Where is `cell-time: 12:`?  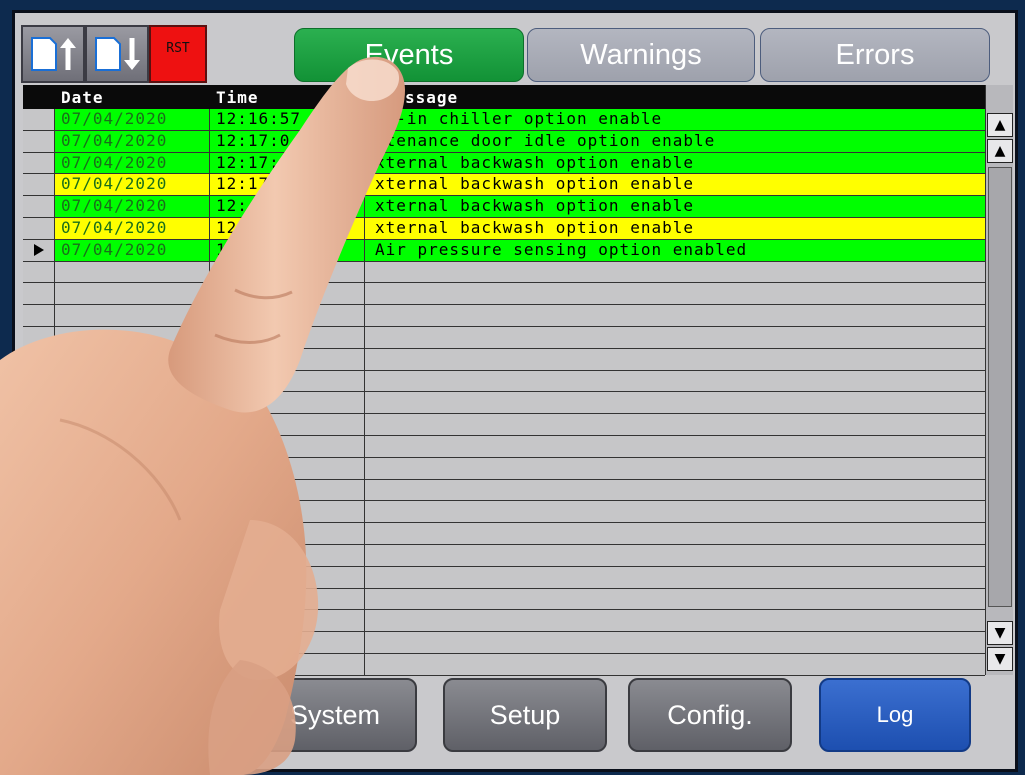 cell-time: 12: is located at coordinates (287, 206).